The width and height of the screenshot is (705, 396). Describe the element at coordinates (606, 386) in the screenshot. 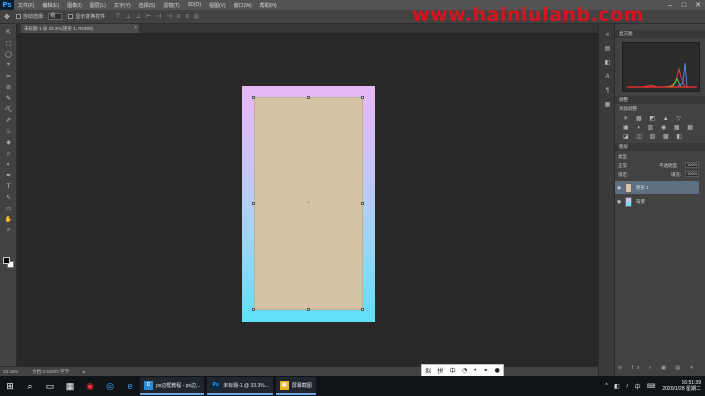

I see `tray-expand-icon: ^` at that location.